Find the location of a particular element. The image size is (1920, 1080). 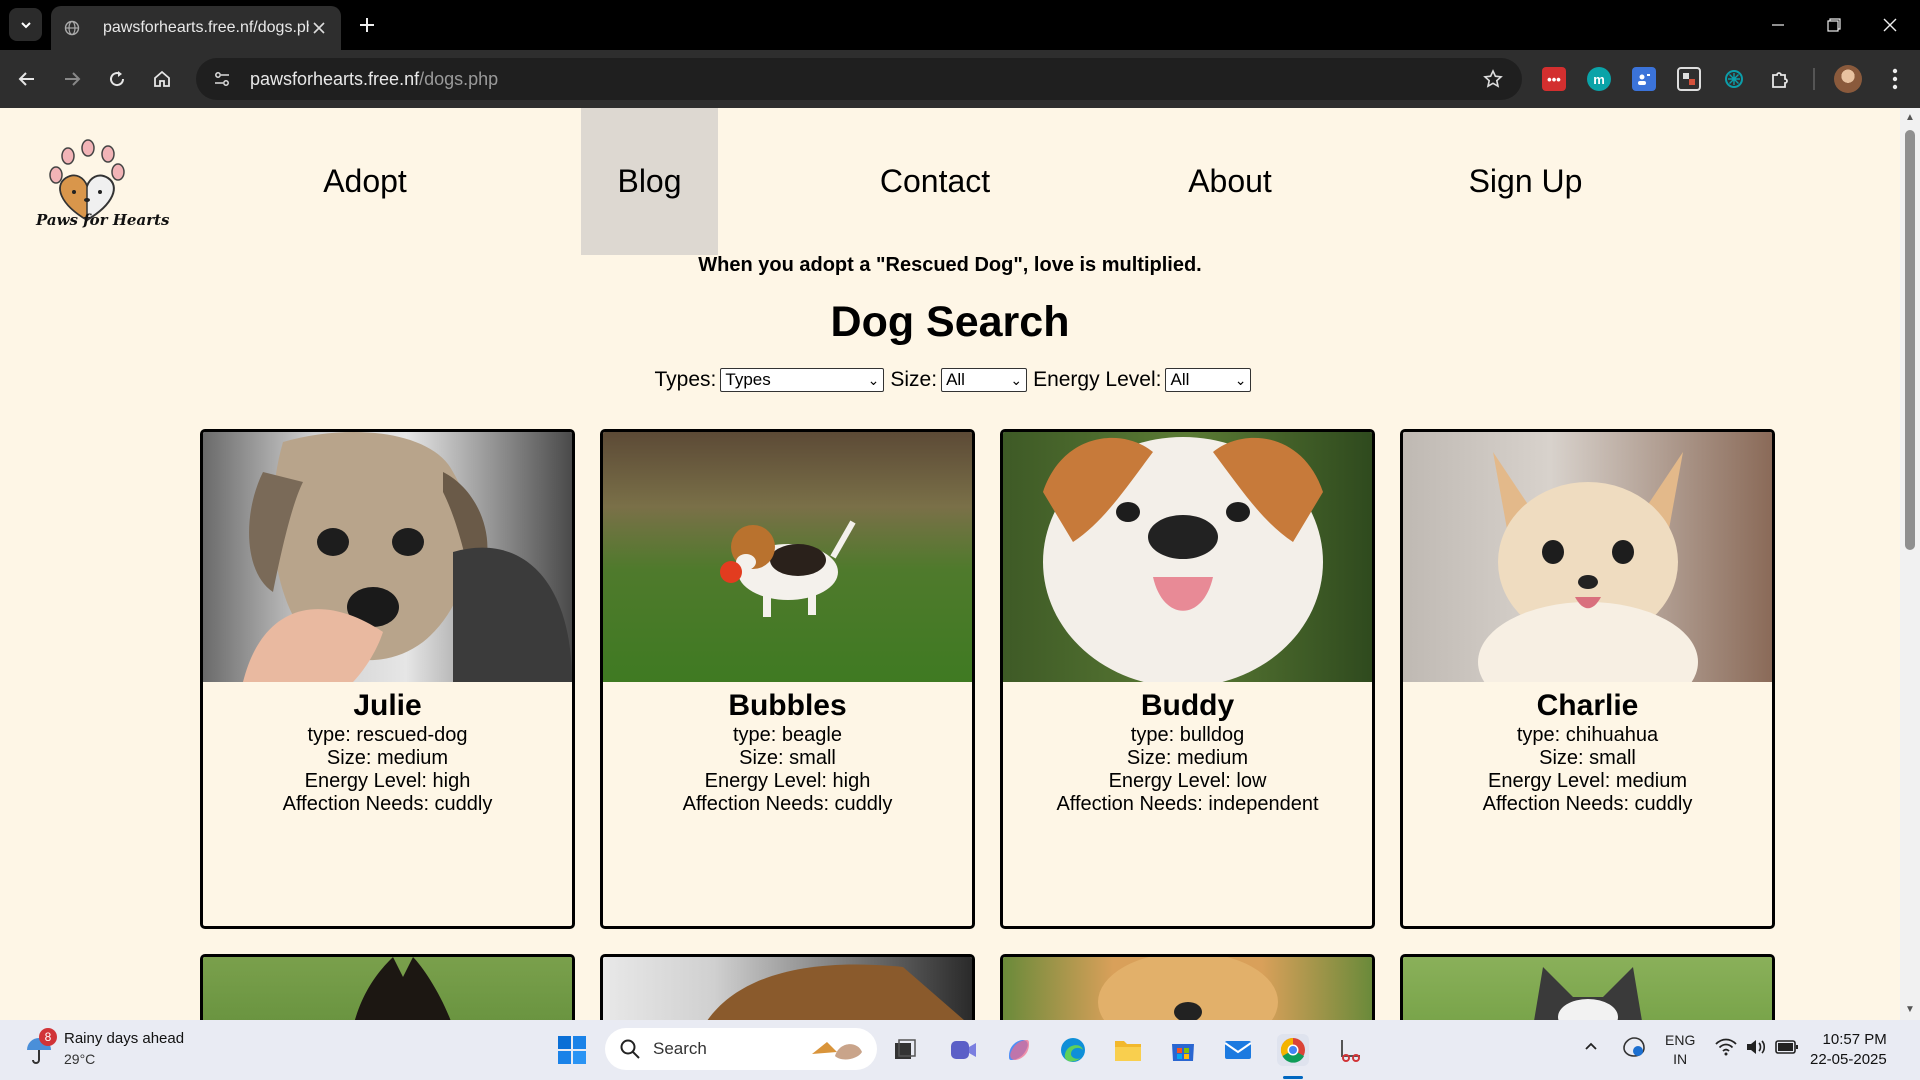

dog-energy-level: Energy Level: medium is located at coordinates (1587, 781).